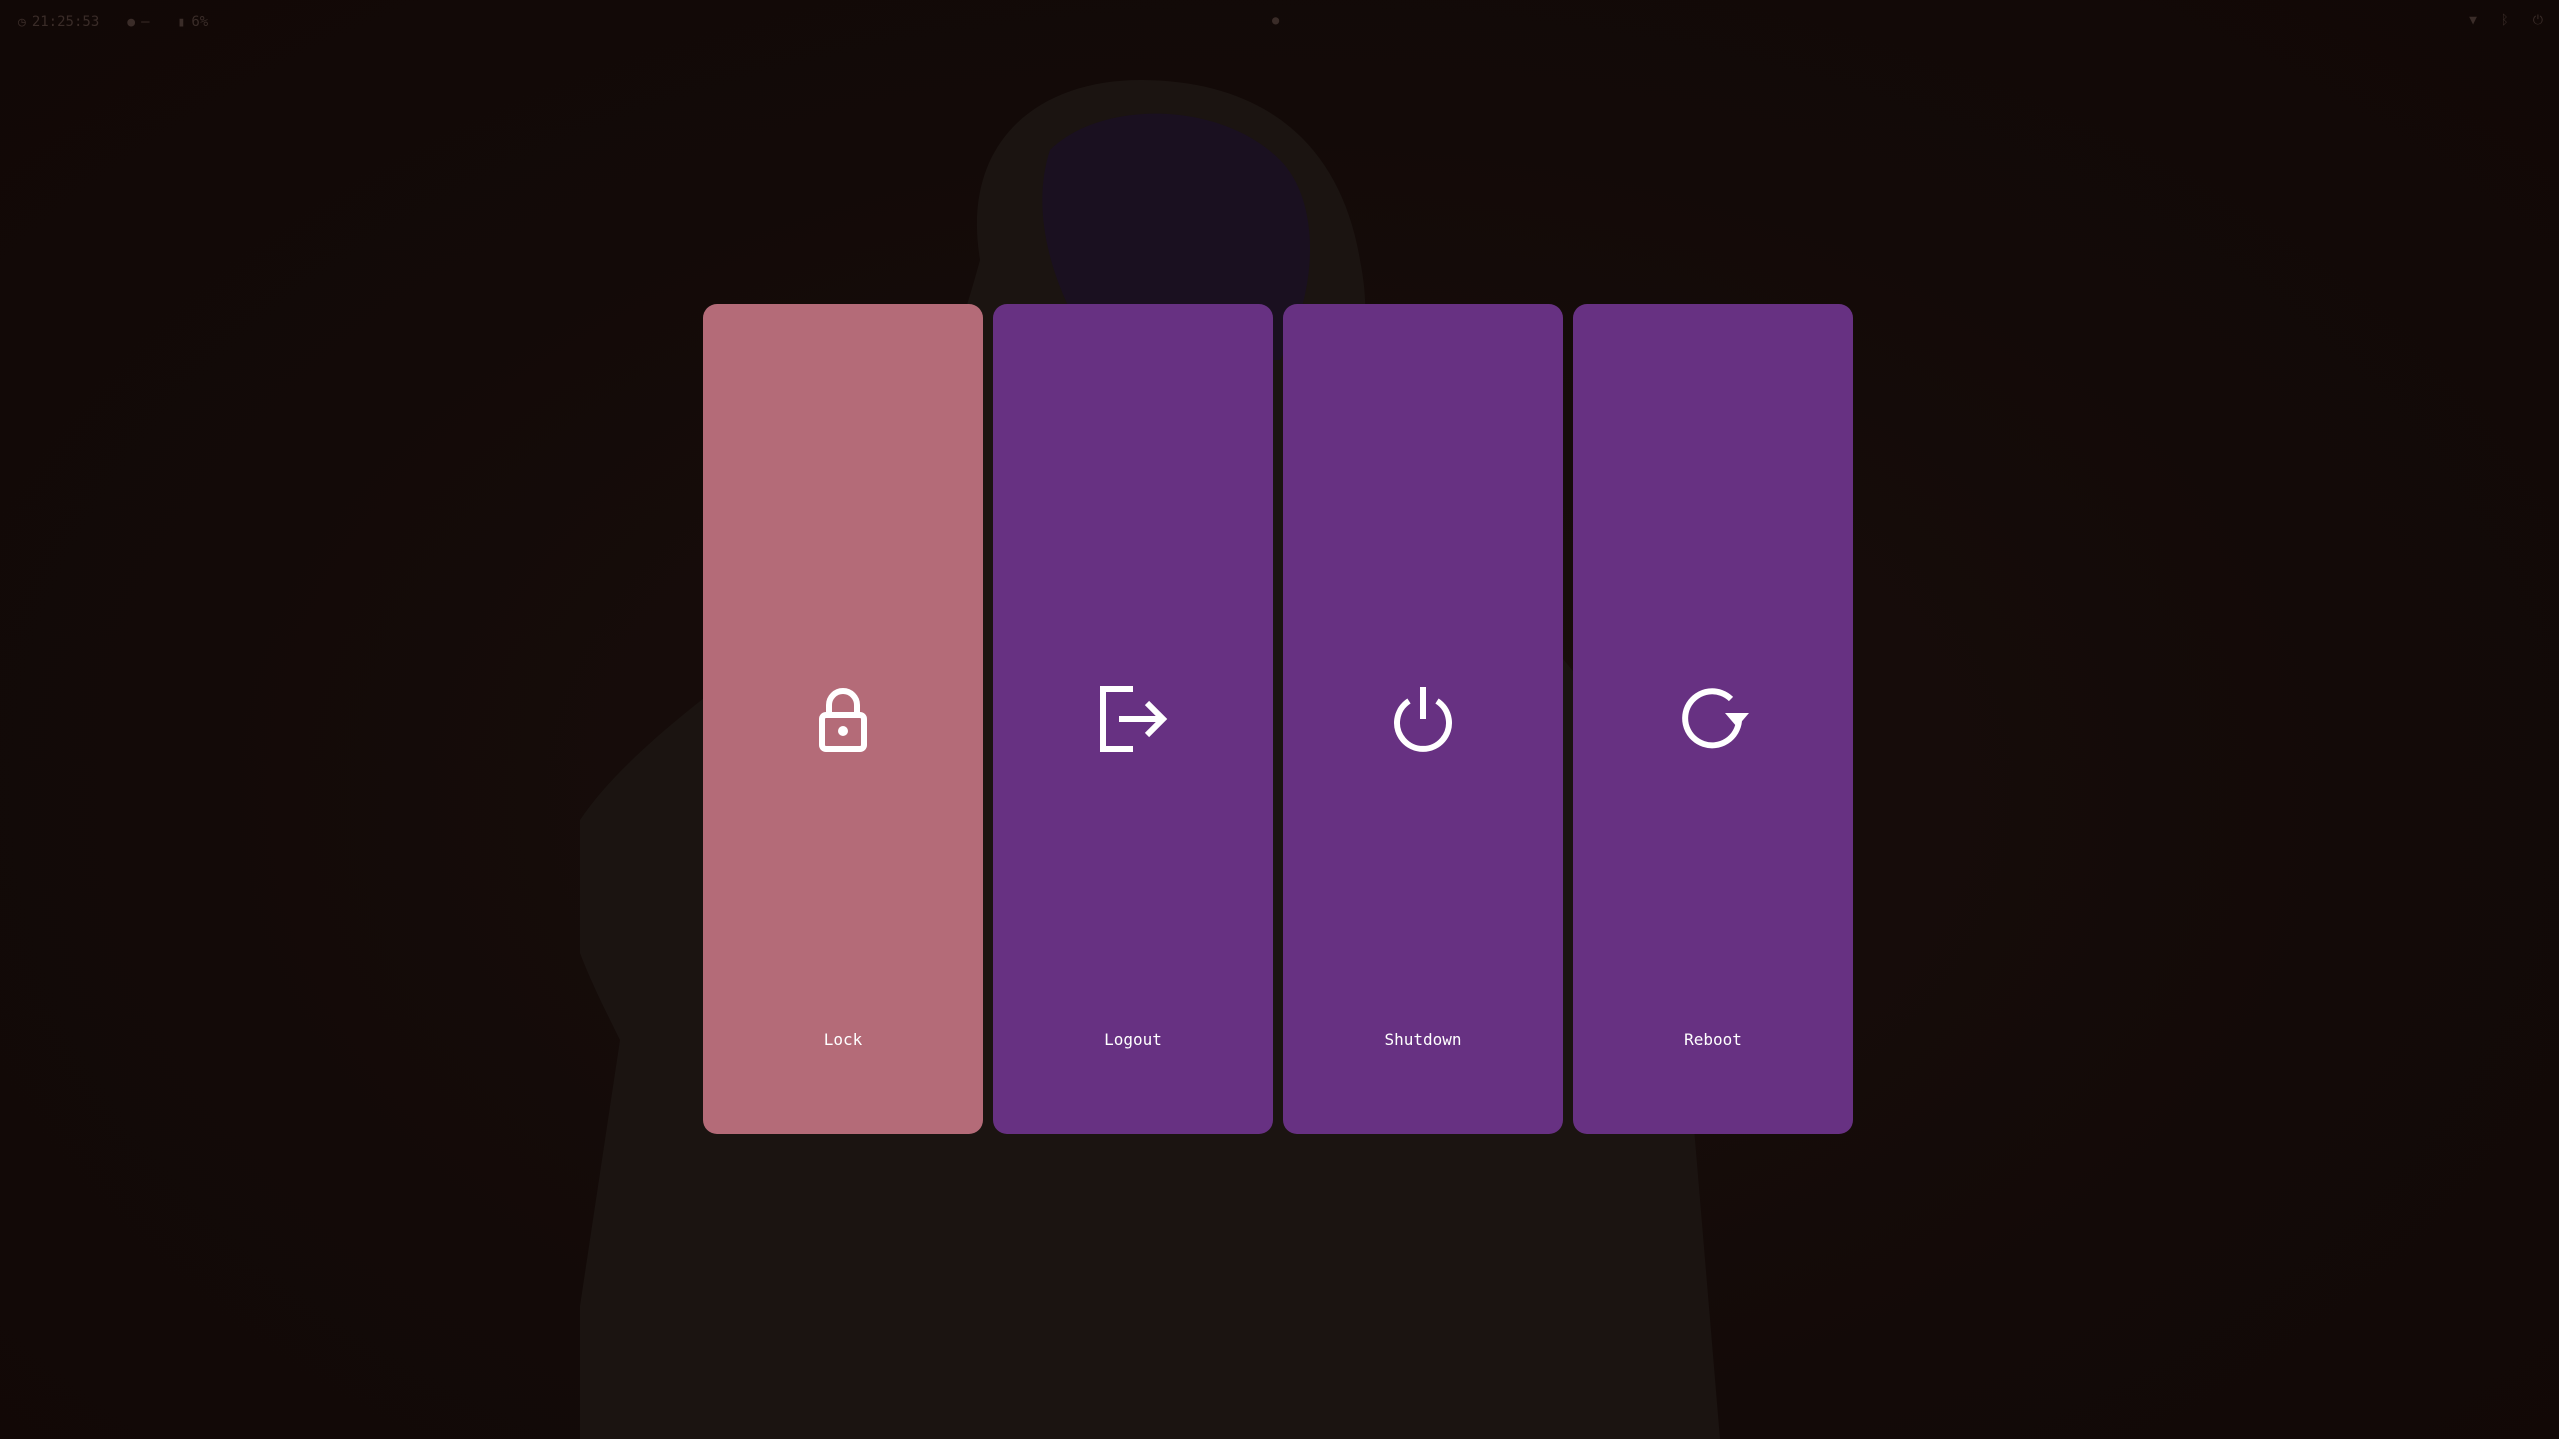 This screenshot has width=2559, height=1439. Describe the element at coordinates (22, 22) in the screenshot. I see `clock-icon: ◷` at that location.